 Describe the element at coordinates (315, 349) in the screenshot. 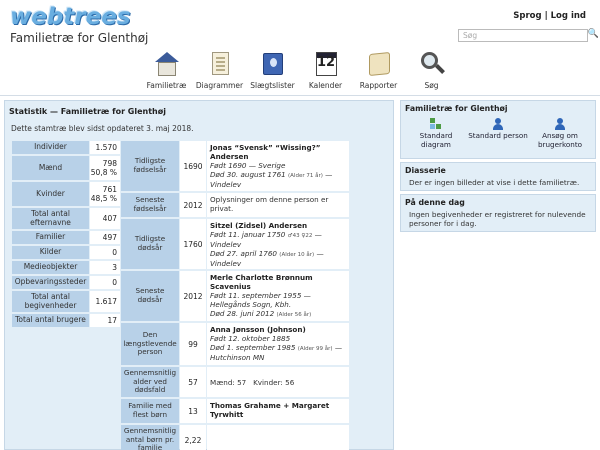

I see `person-age: (Alder 99 år)` at that location.